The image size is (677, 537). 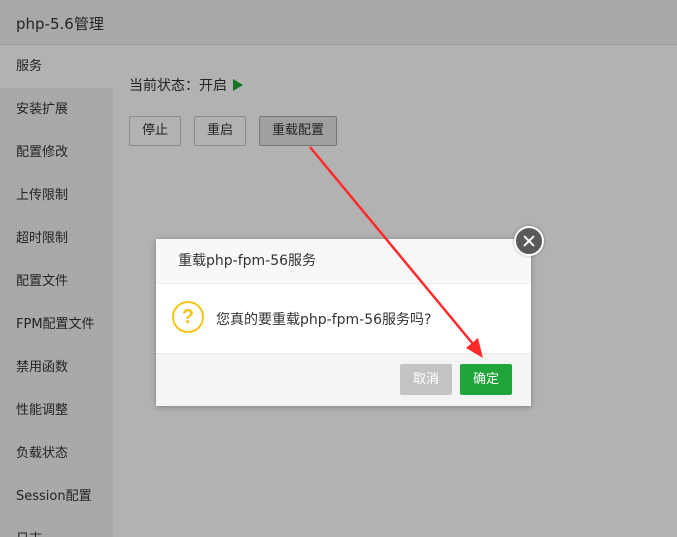 I want to click on dialog-footer: 取消 确定, so click(x=343, y=379).